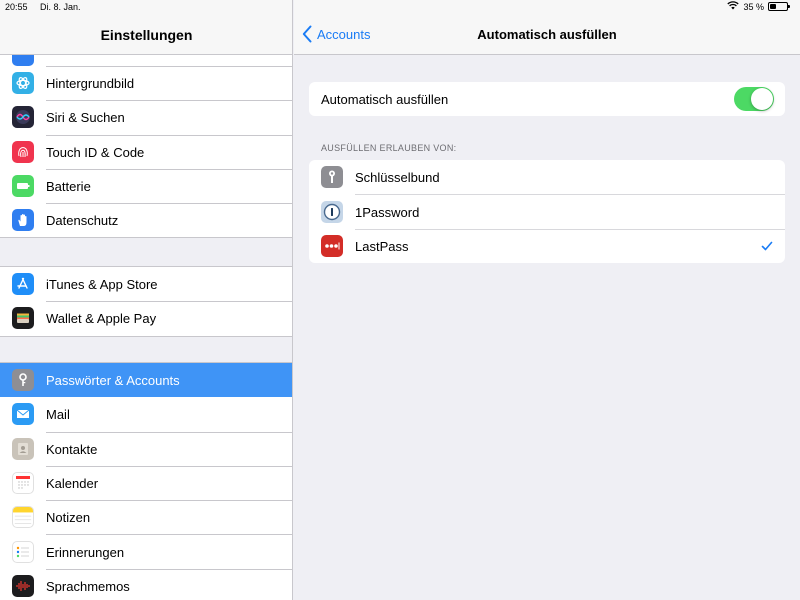 This screenshot has width=800, height=600. I want to click on sidebar-item-label: Notizen, so click(169, 517).